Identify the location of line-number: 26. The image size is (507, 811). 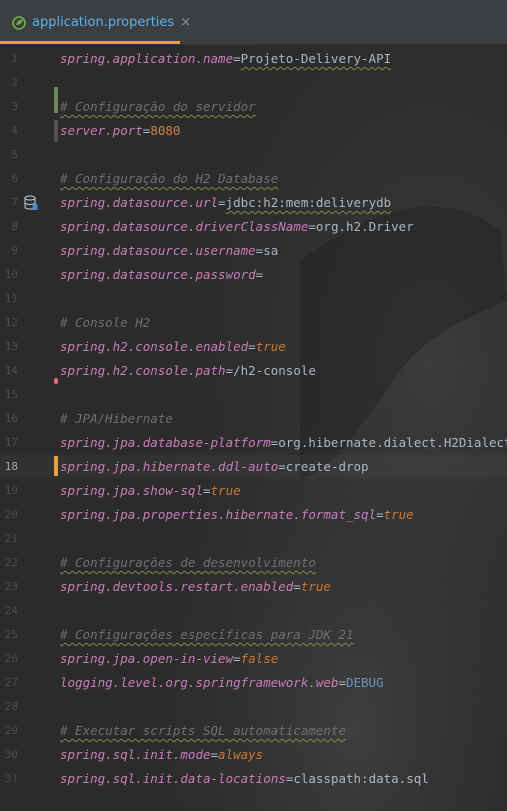
(11, 658).